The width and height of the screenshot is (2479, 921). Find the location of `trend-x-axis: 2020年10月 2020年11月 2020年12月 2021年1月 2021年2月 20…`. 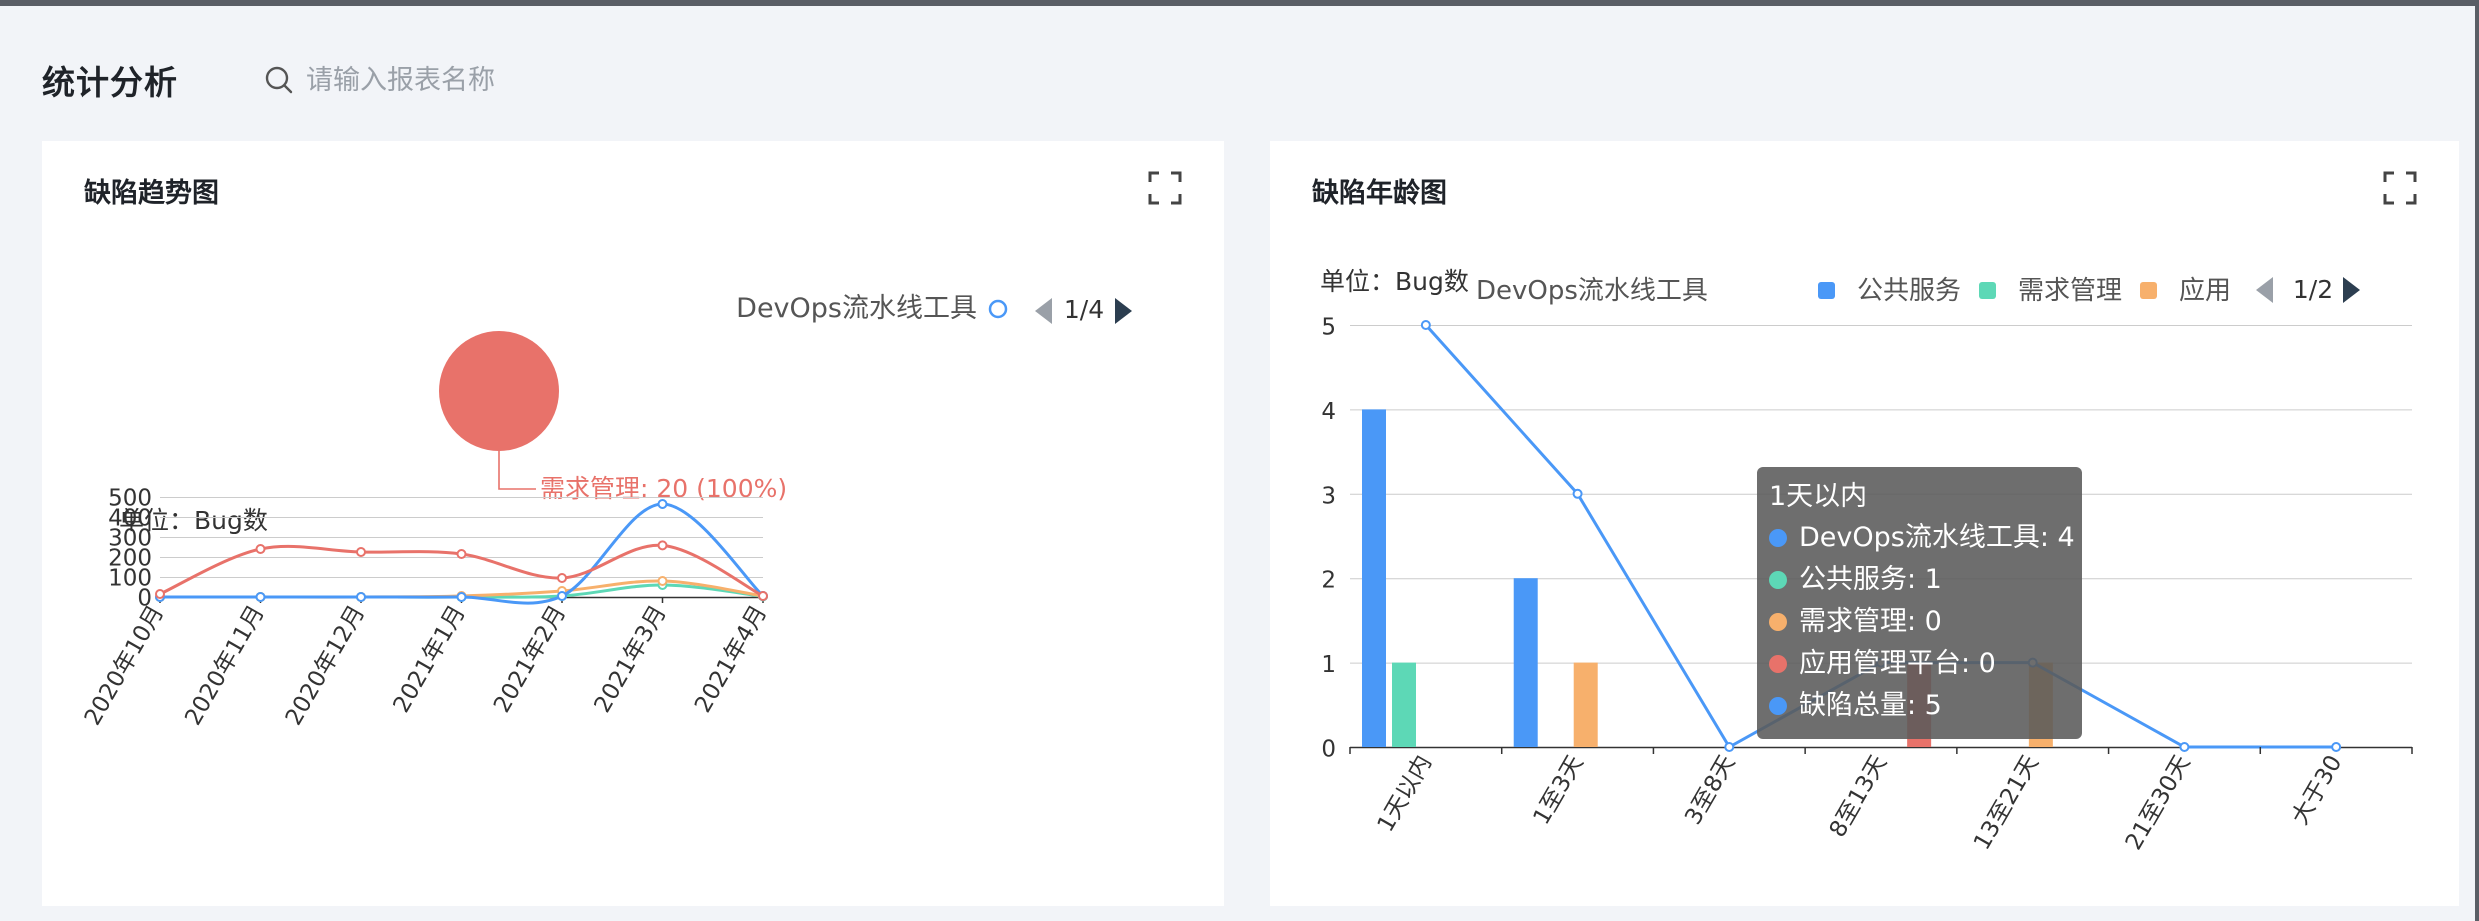

trend-x-axis: 2020年10月 2020年11月 2020年12月 2021年1月 2021年2月 20… is located at coordinates (426, 663).